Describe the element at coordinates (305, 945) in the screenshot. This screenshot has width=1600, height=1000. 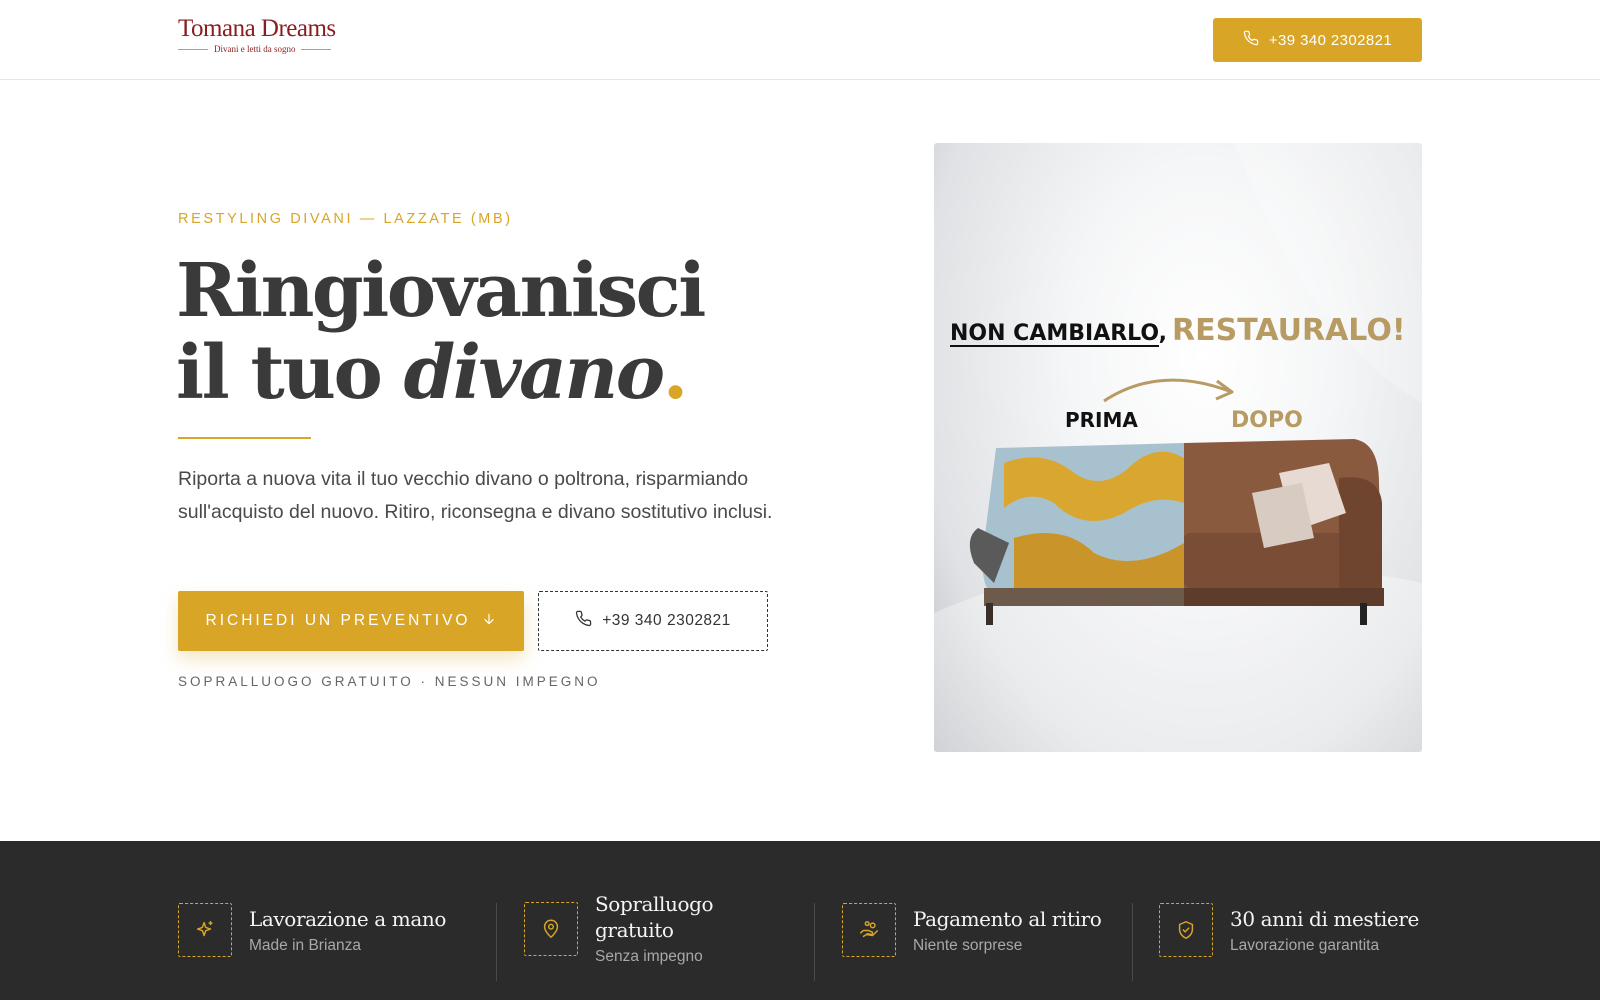
I see `feature-subtitle: Made in Brianza` at that location.